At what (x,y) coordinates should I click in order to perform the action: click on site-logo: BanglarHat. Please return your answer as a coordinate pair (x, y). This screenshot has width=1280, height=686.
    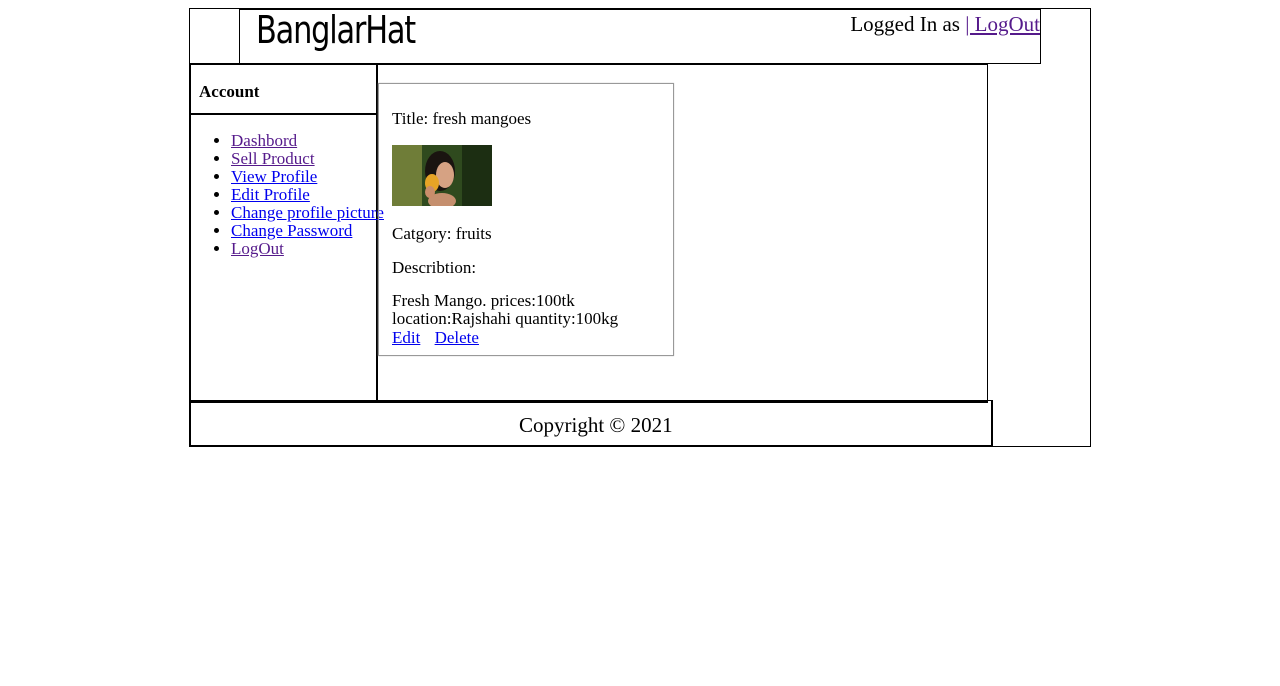
    Looking at the image, I should click on (336, 30).